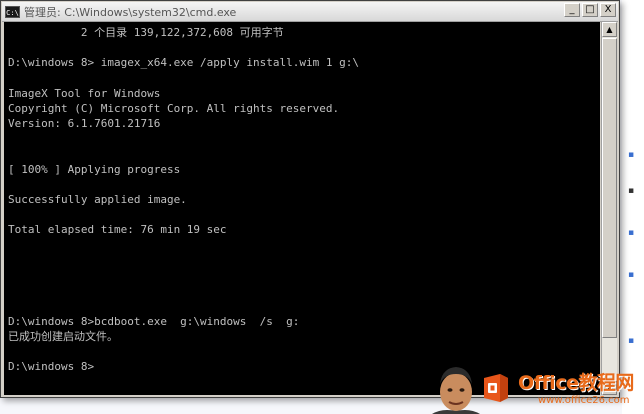 This screenshot has height=414, width=644. I want to click on watermark-brand: Office教程网, so click(576, 383).